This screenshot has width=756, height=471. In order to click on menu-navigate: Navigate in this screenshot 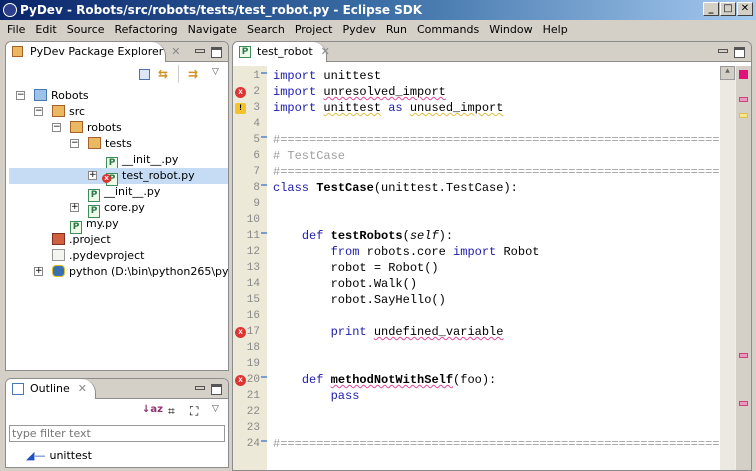, I will do `click(212, 29)`.